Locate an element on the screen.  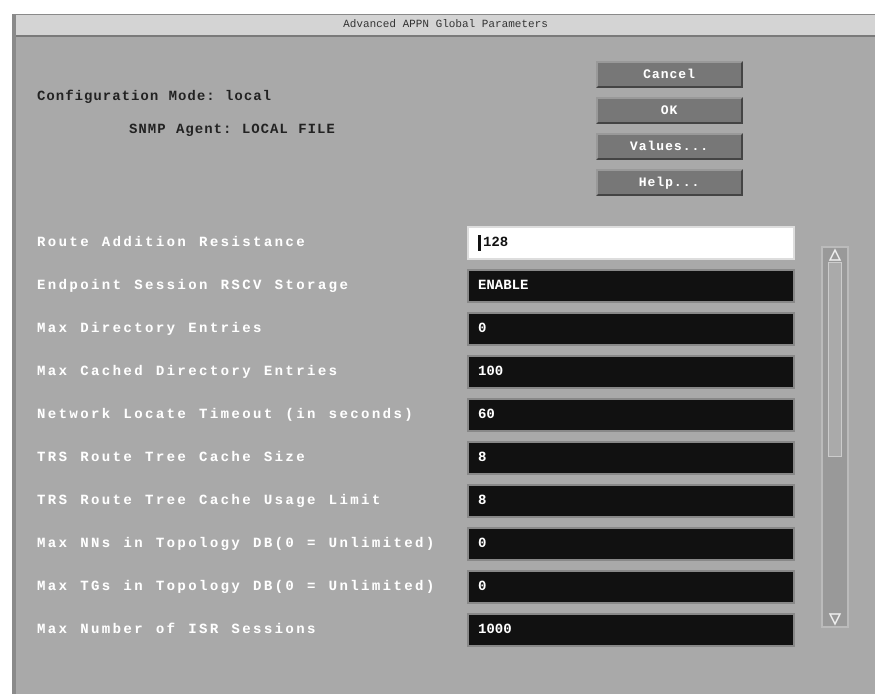
parameter-label: TRS Route Tree Cache Size is located at coordinates (172, 458).